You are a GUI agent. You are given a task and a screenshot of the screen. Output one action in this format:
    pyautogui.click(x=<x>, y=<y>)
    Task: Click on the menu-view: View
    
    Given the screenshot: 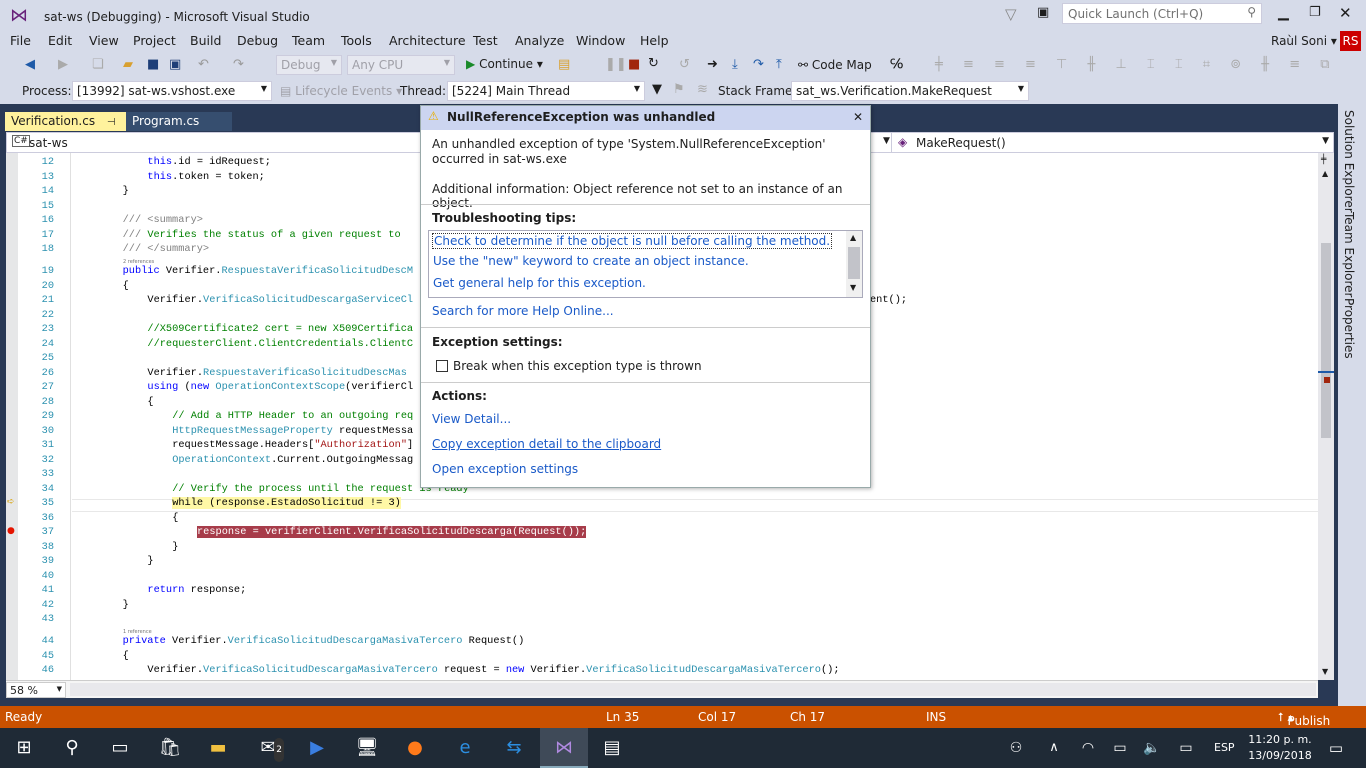 What is the action you would take?
    pyautogui.click(x=104, y=40)
    